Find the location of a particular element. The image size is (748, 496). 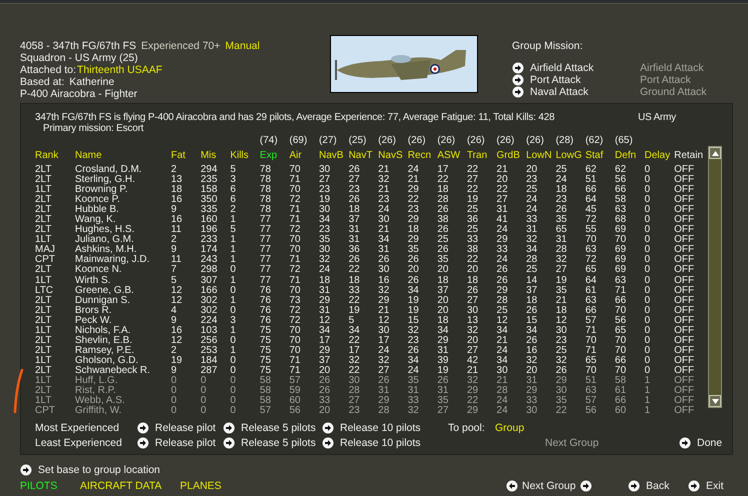

tab: PLANES is located at coordinates (220, 486).